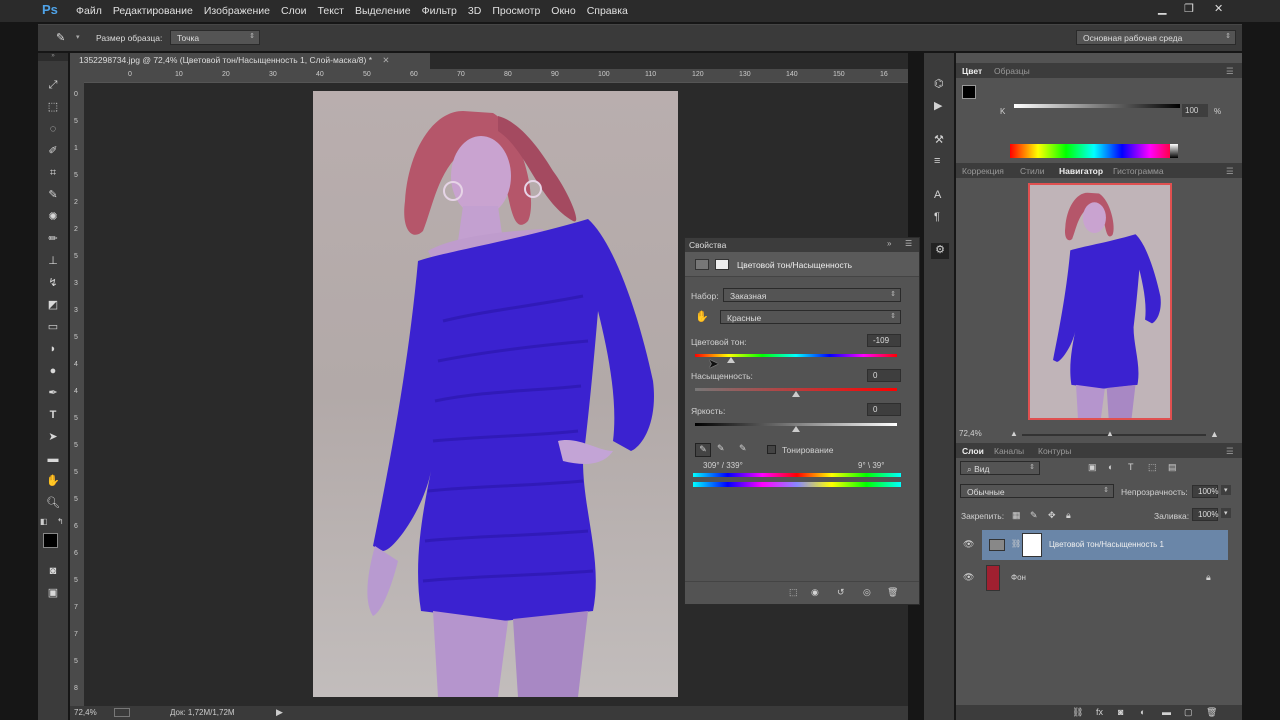  What do you see at coordinates (1000, 468) in the screenshot?
I see `layer-filter-select: ⌕ Вид ⇕` at bounding box center [1000, 468].